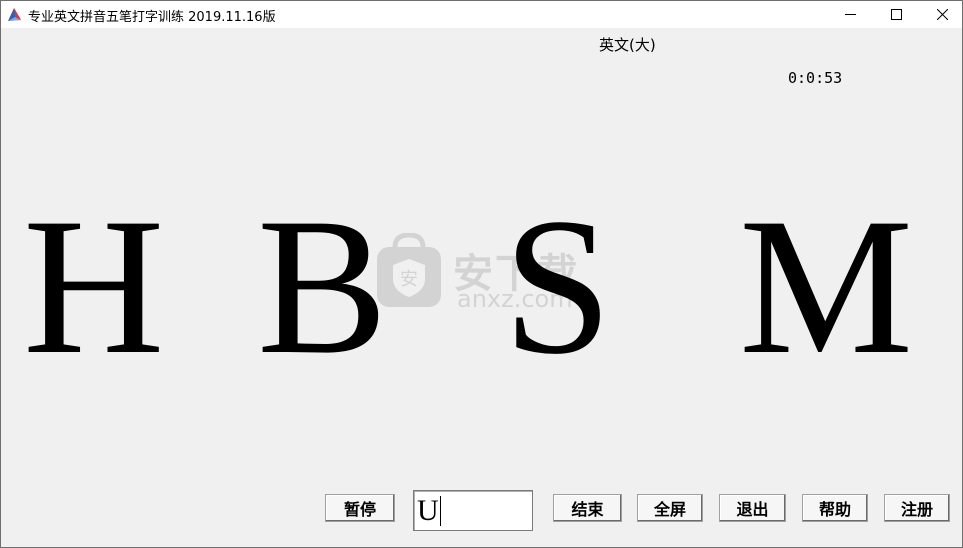  What do you see at coordinates (481, 14) in the screenshot?
I see `title-bar: 专业英文拼音五笔打字训练 2019.11.16版` at bounding box center [481, 14].